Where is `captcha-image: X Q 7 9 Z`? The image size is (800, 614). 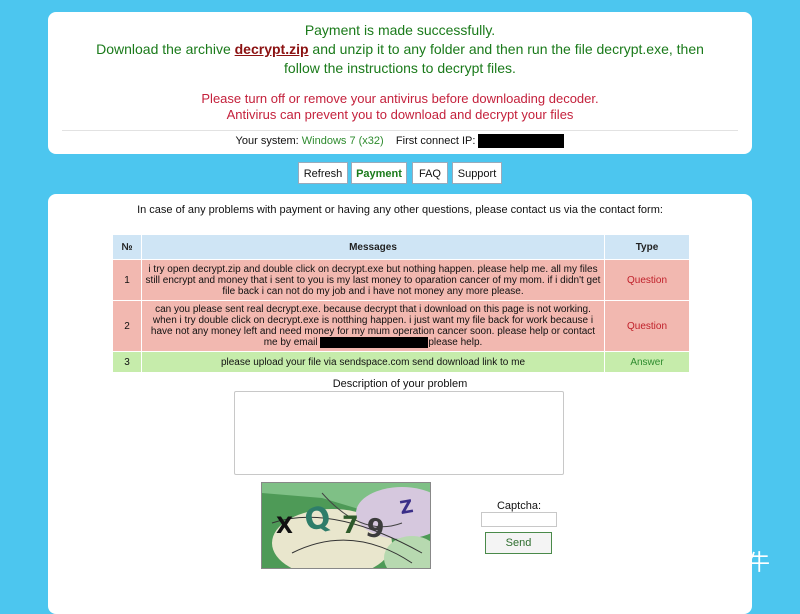
captcha-image: X Q 7 9 Z is located at coordinates (346, 525).